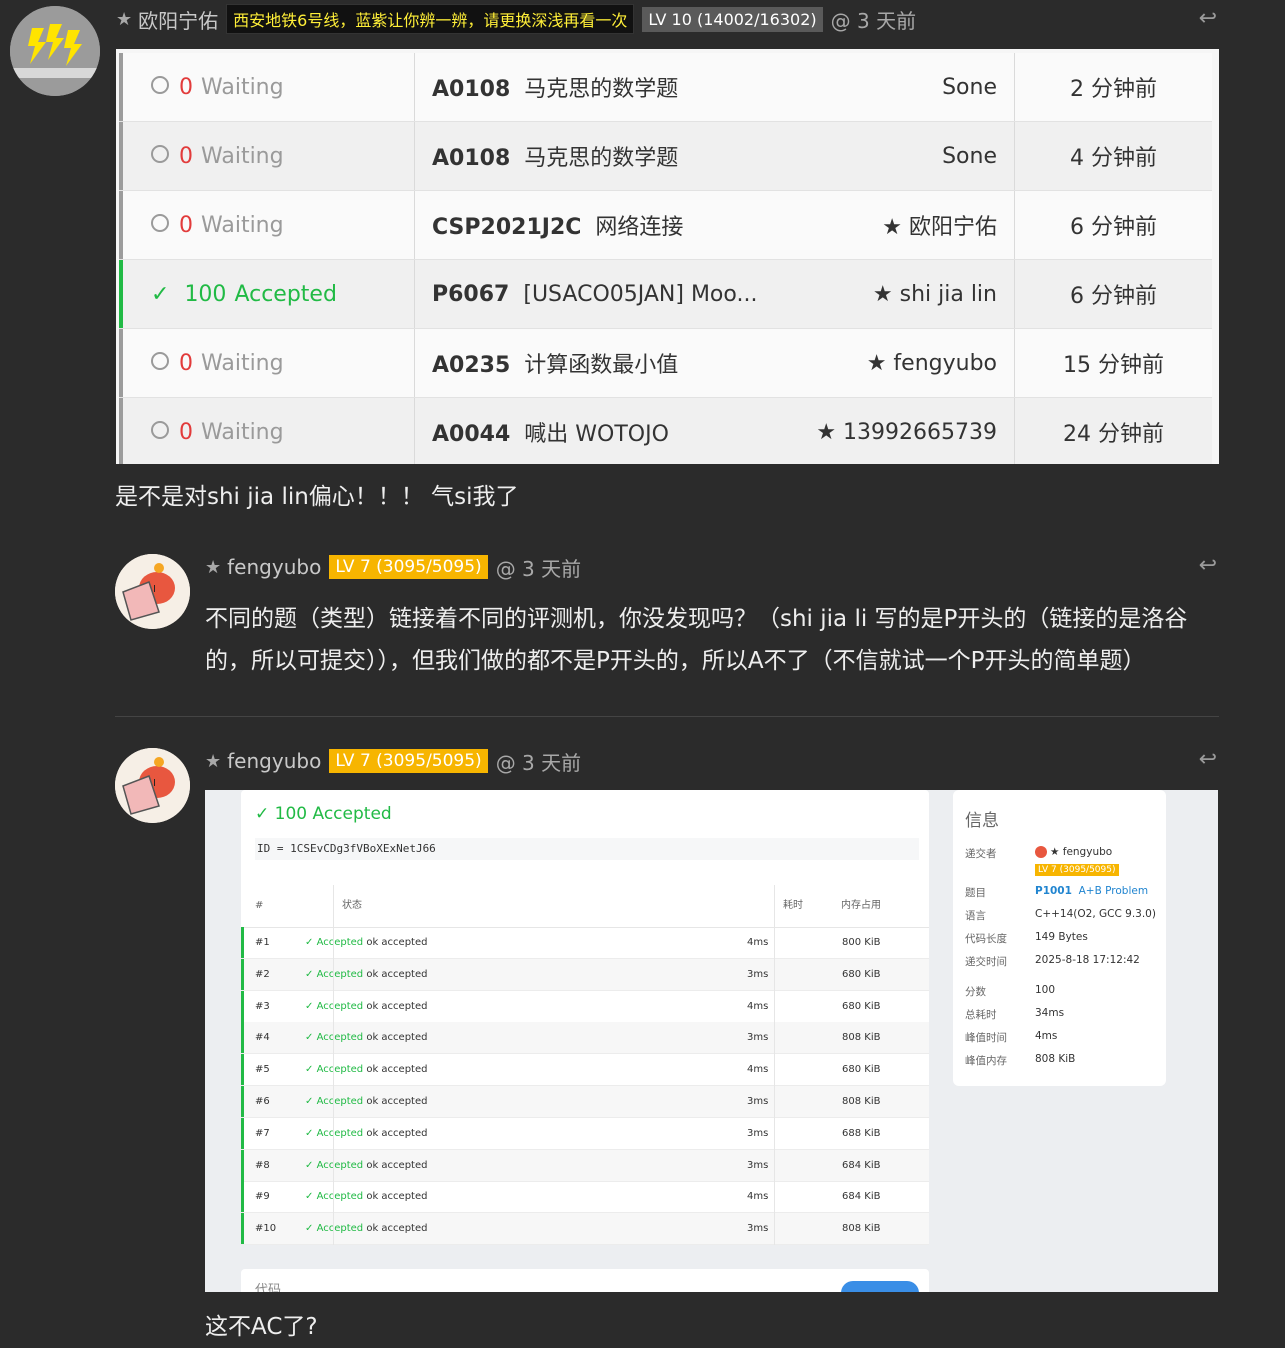 The height and width of the screenshot is (1348, 1285). I want to click on user-link: ★ fengyubo, so click(932, 363).